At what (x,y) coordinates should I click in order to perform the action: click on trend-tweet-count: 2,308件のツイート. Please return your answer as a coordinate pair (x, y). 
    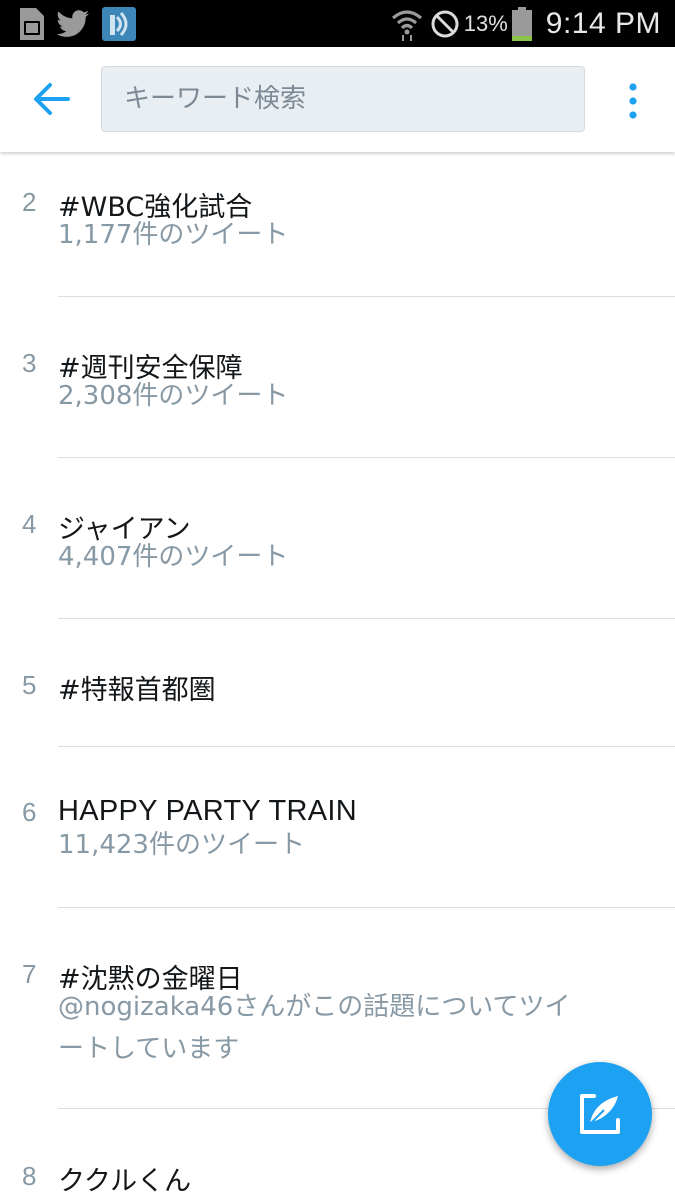
    Looking at the image, I should click on (173, 396).